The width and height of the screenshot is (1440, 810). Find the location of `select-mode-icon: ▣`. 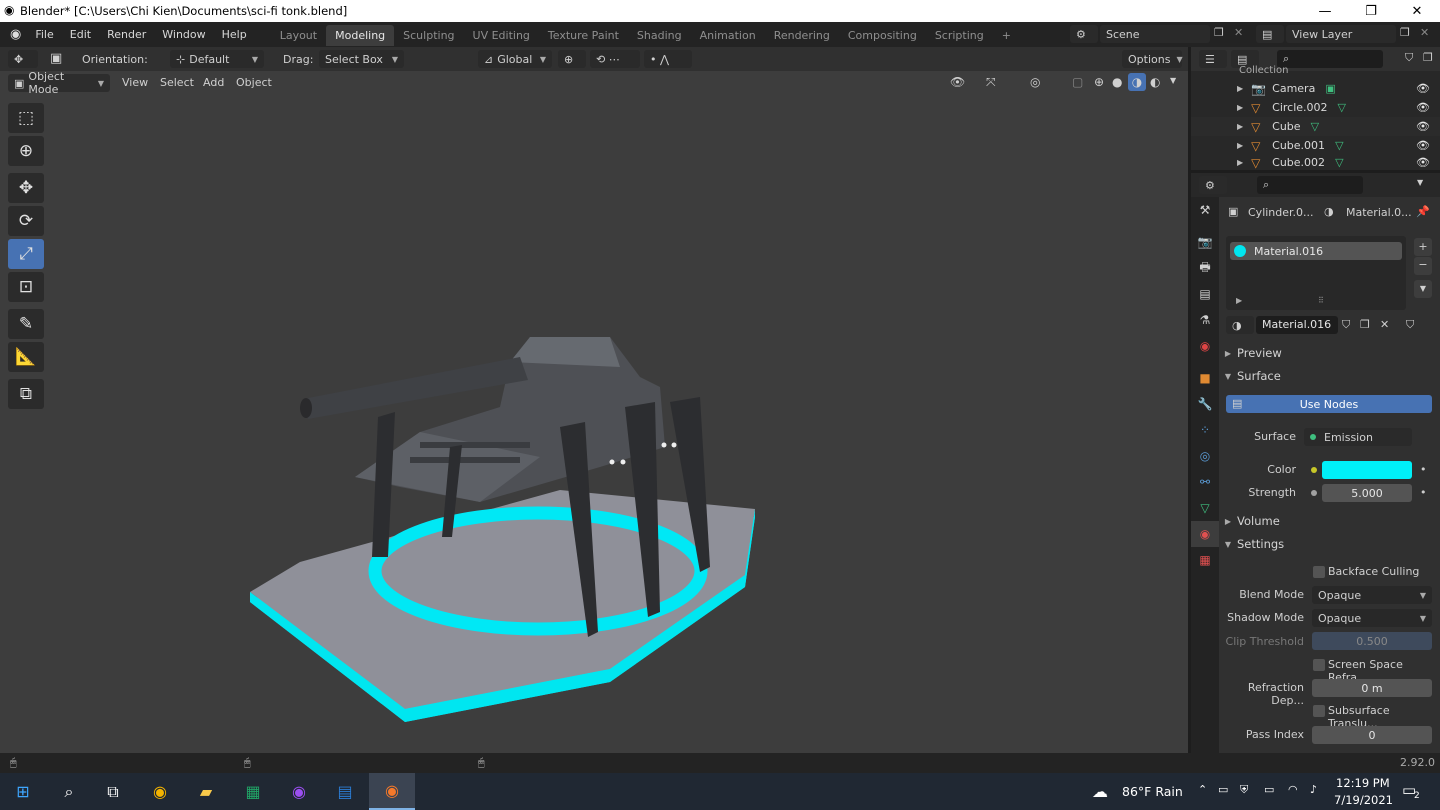

select-mode-icon: ▣ is located at coordinates (56, 58).